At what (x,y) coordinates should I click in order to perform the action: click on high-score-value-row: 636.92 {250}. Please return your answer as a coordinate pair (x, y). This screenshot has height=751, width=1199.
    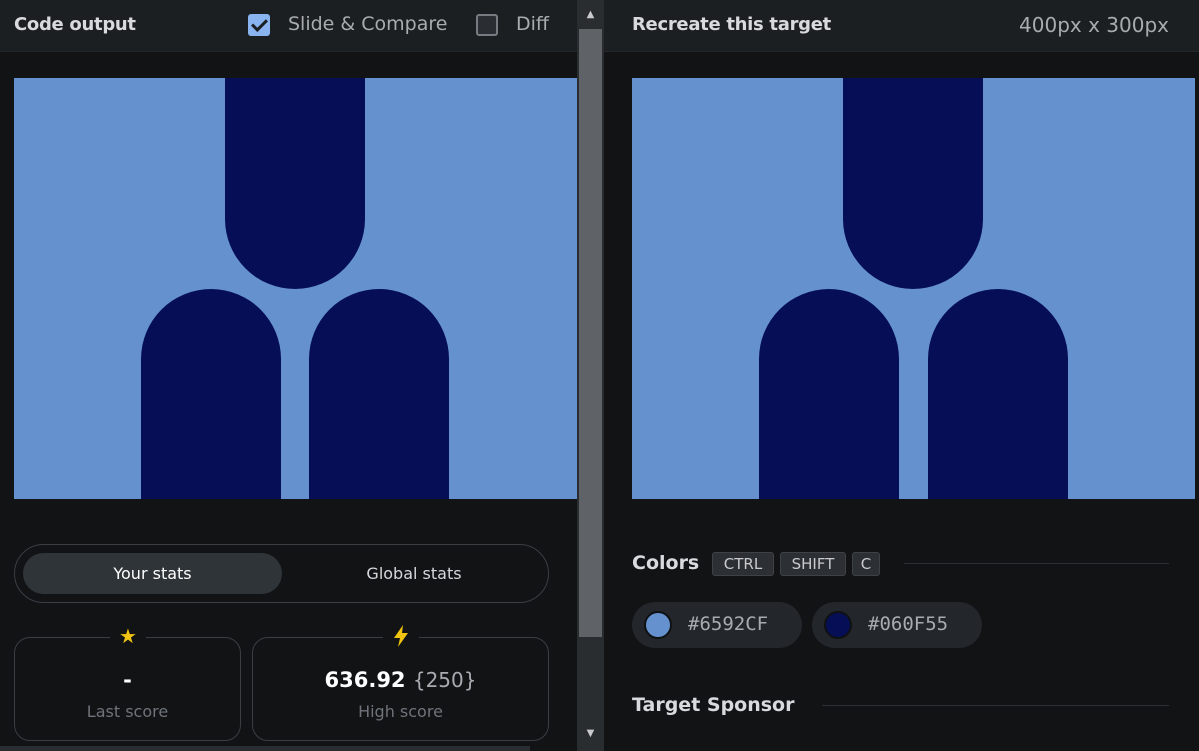
    Looking at the image, I should click on (400, 680).